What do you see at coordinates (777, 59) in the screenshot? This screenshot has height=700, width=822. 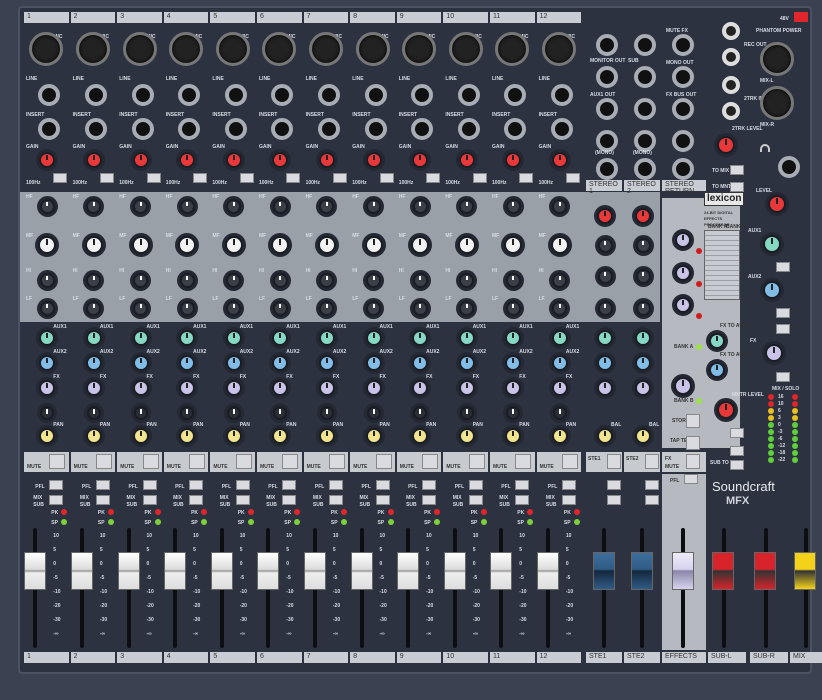 I see `mix-l-xlr` at bounding box center [777, 59].